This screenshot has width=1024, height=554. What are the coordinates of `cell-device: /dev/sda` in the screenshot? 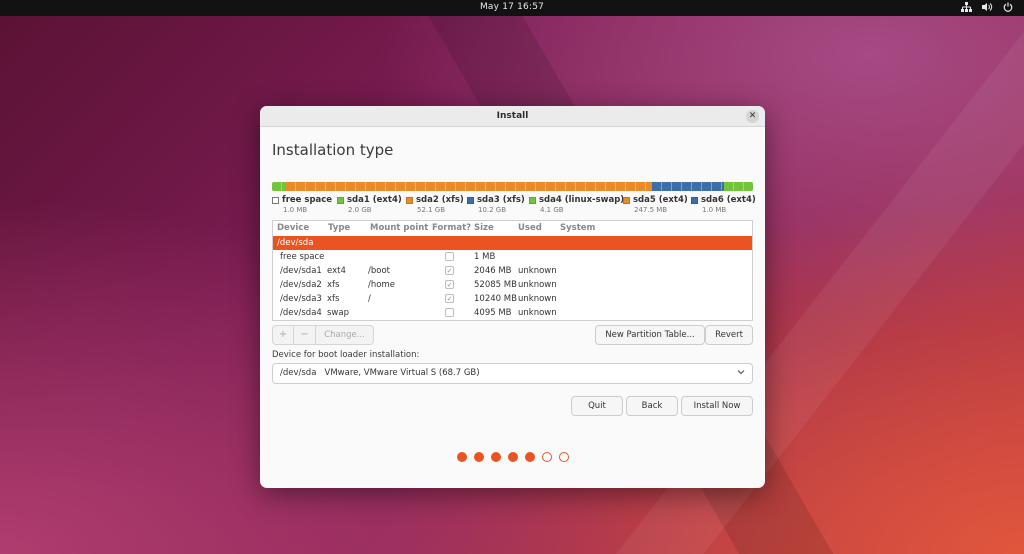 It's located at (295, 243).